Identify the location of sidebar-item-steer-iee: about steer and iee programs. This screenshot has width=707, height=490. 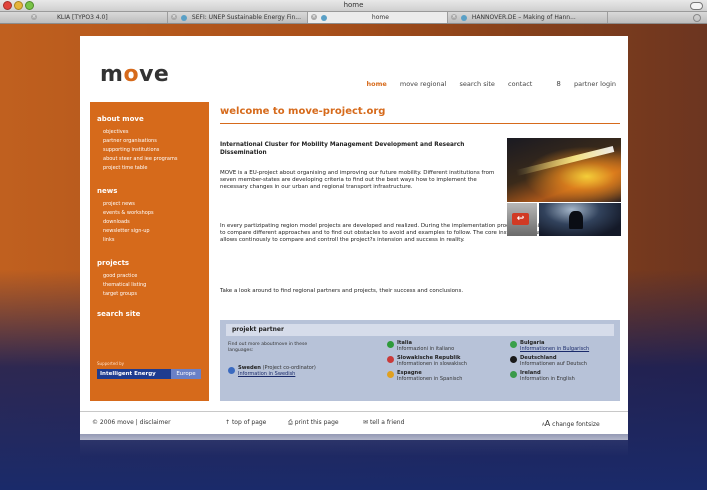
(140, 159).